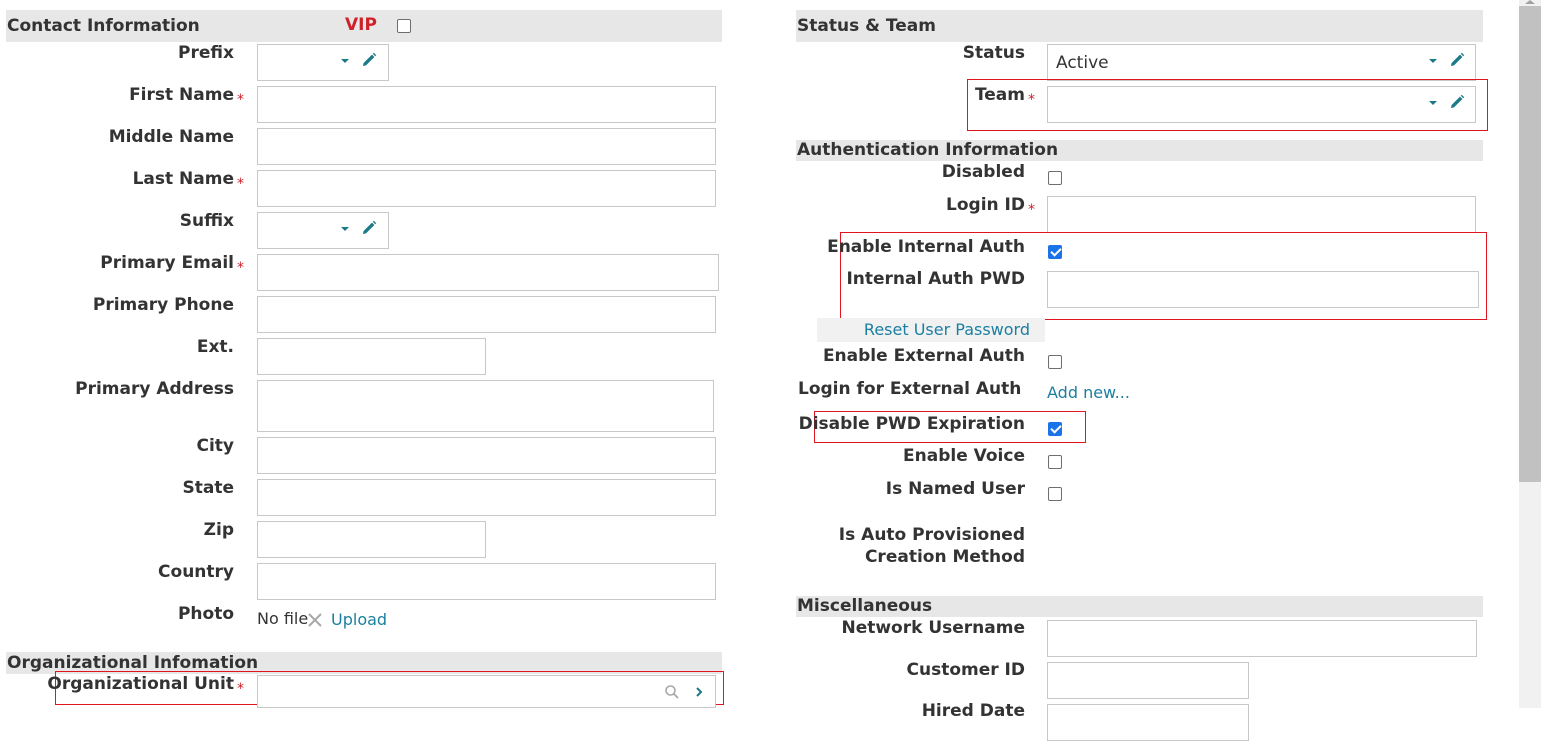 This screenshot has width=1543, height=741. Describe the element at coordinates (1139, 150) in the screenshot. I see `auth-section-header: Authentication Information` at that location.